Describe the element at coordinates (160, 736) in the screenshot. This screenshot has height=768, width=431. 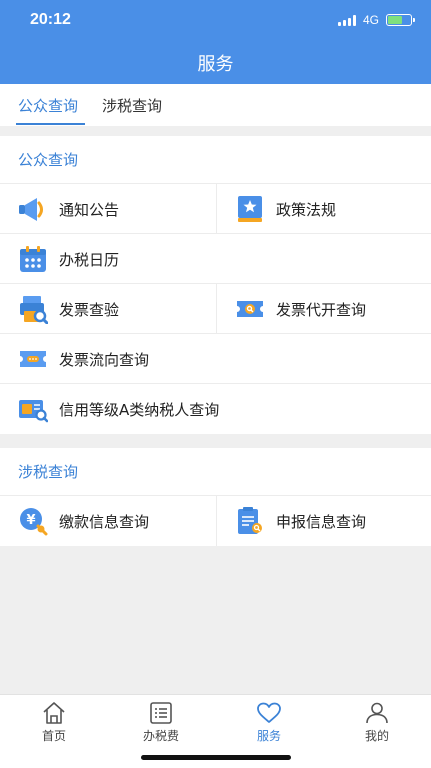
I see `tabbar-label: 办税费` at that location.